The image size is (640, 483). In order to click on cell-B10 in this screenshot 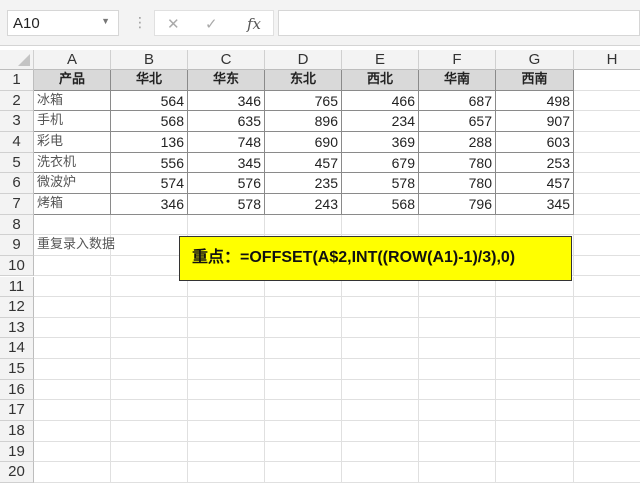, I will do `click(149, 266)`.